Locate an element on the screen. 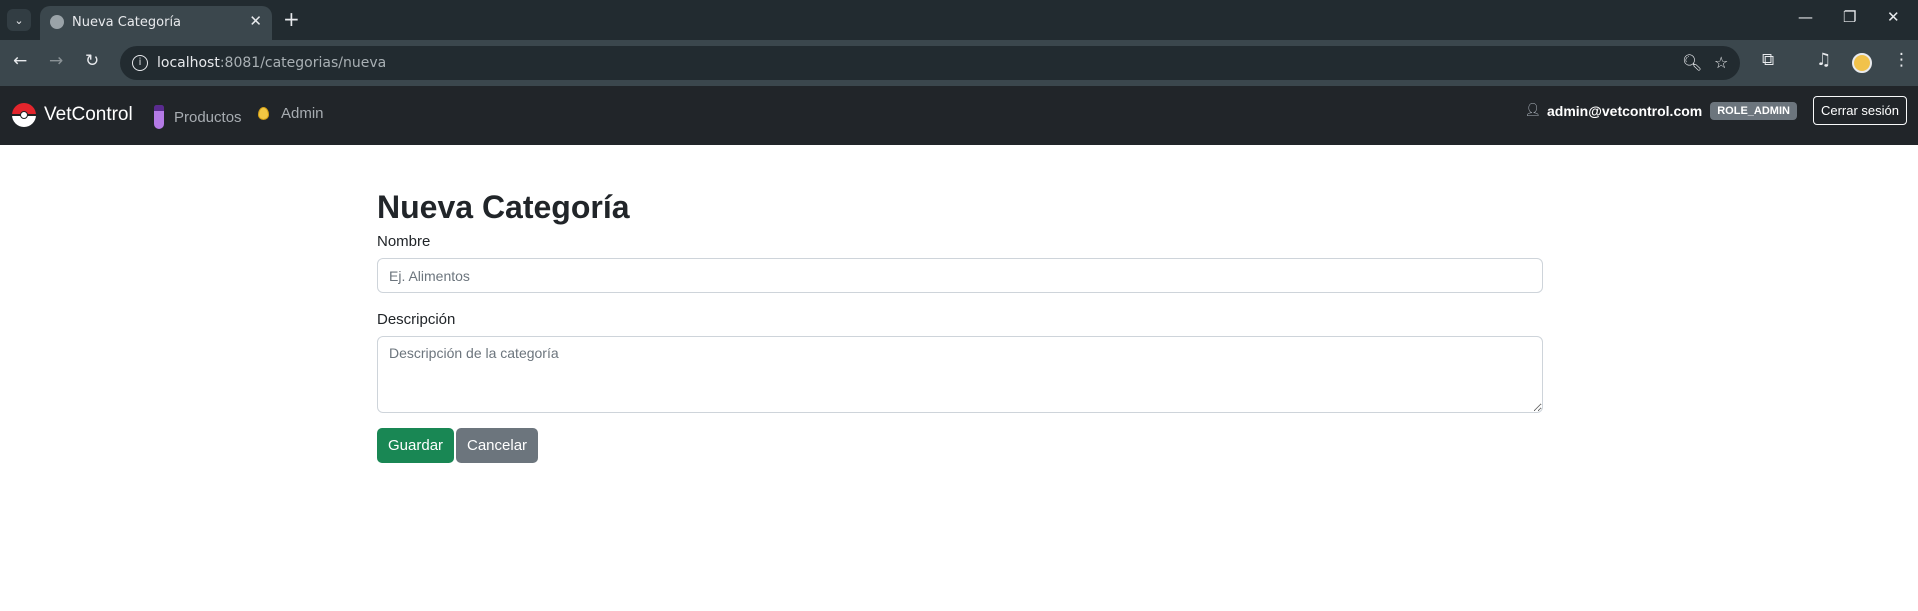 This screenshot has width=1918, height=611. user-icon: 👤︎ is located at coordinates (1532, 110).